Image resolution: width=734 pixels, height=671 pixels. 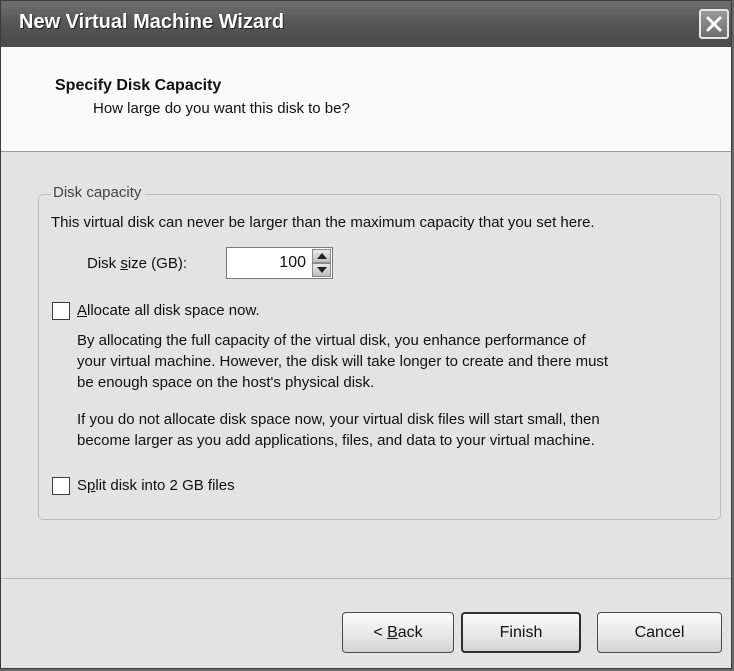 What do you see at coordinates (221, 108) in the screenshot?
I see `page-subtitle: How large do you want this disk to be?` at bounding box center [221, 108].